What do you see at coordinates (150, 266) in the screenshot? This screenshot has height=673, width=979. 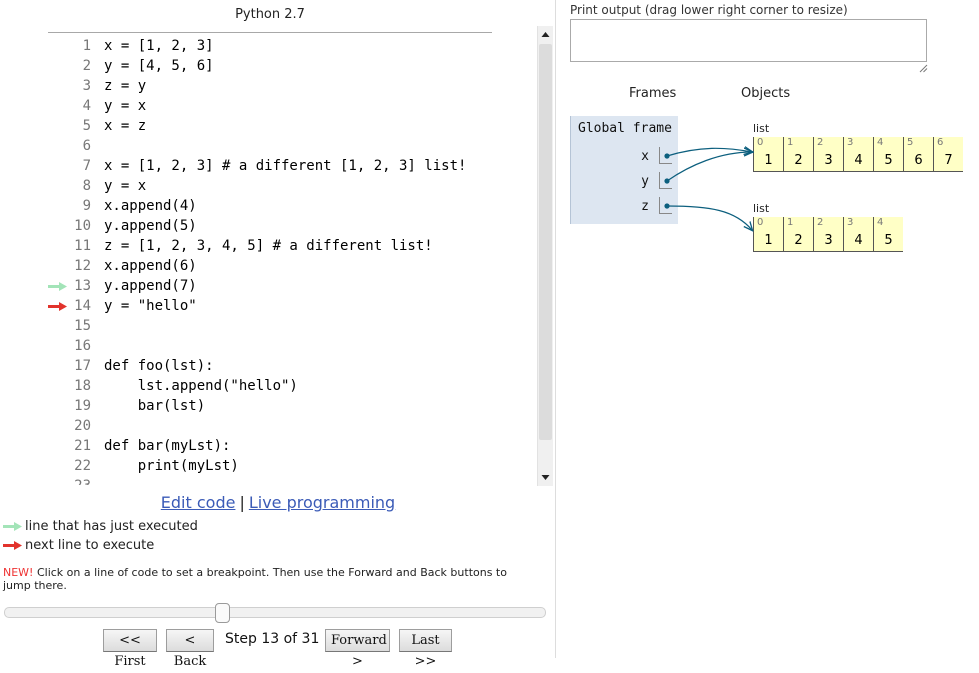 I see `code-text: x.append(6)` at bounding box center [150, 266].